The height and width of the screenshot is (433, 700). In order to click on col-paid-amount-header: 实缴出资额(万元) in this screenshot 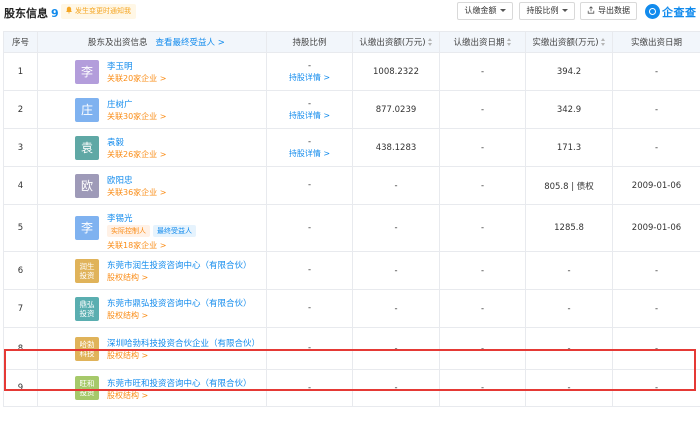, I will do `click(569, 42)`.